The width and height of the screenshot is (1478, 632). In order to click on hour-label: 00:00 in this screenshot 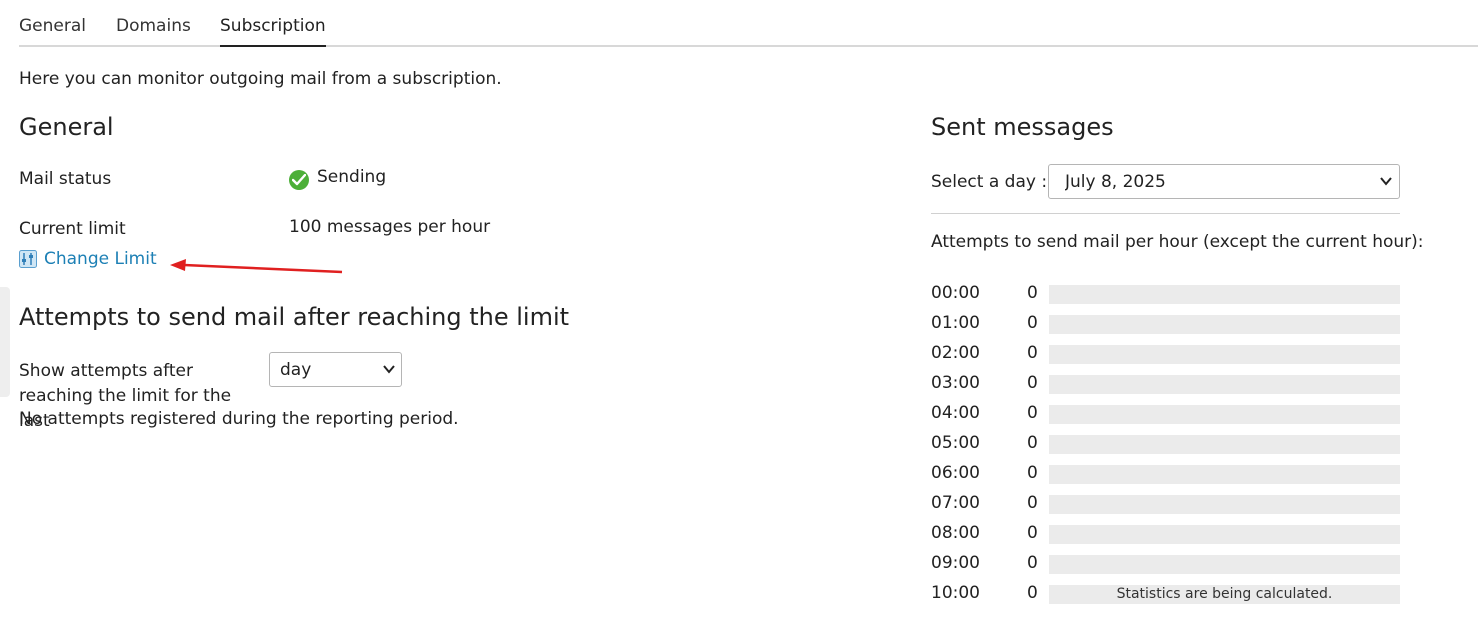, I will do `click(955, 293)`.